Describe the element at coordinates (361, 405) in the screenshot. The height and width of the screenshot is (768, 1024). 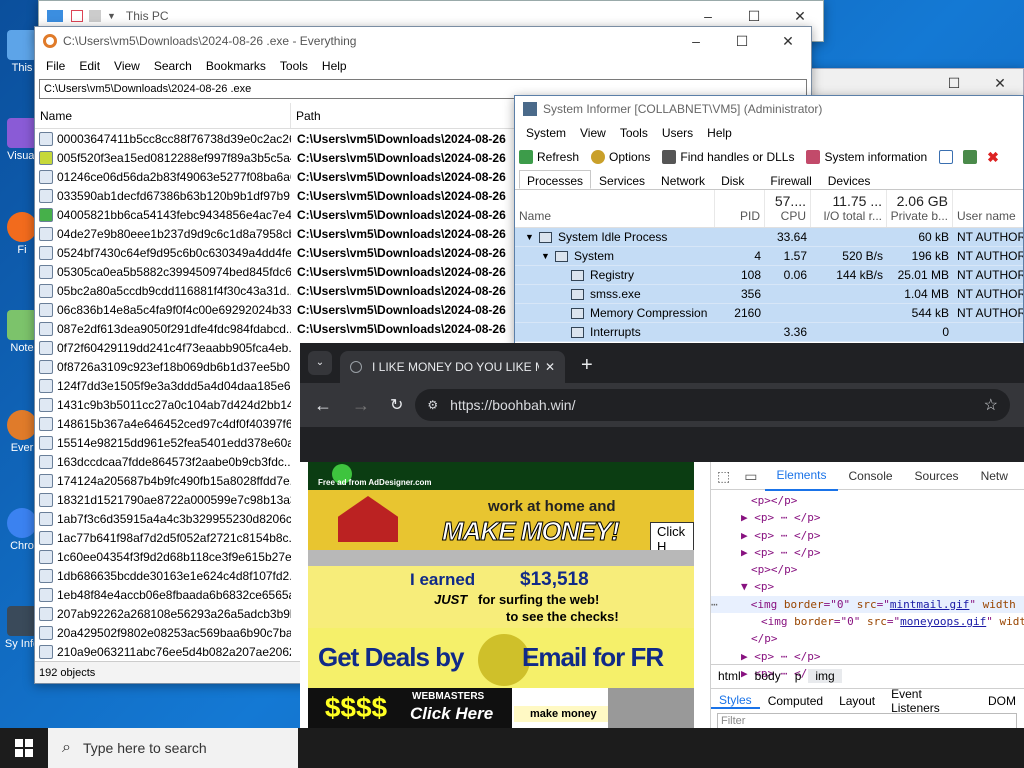
I see `forward-icon: →` at that location.